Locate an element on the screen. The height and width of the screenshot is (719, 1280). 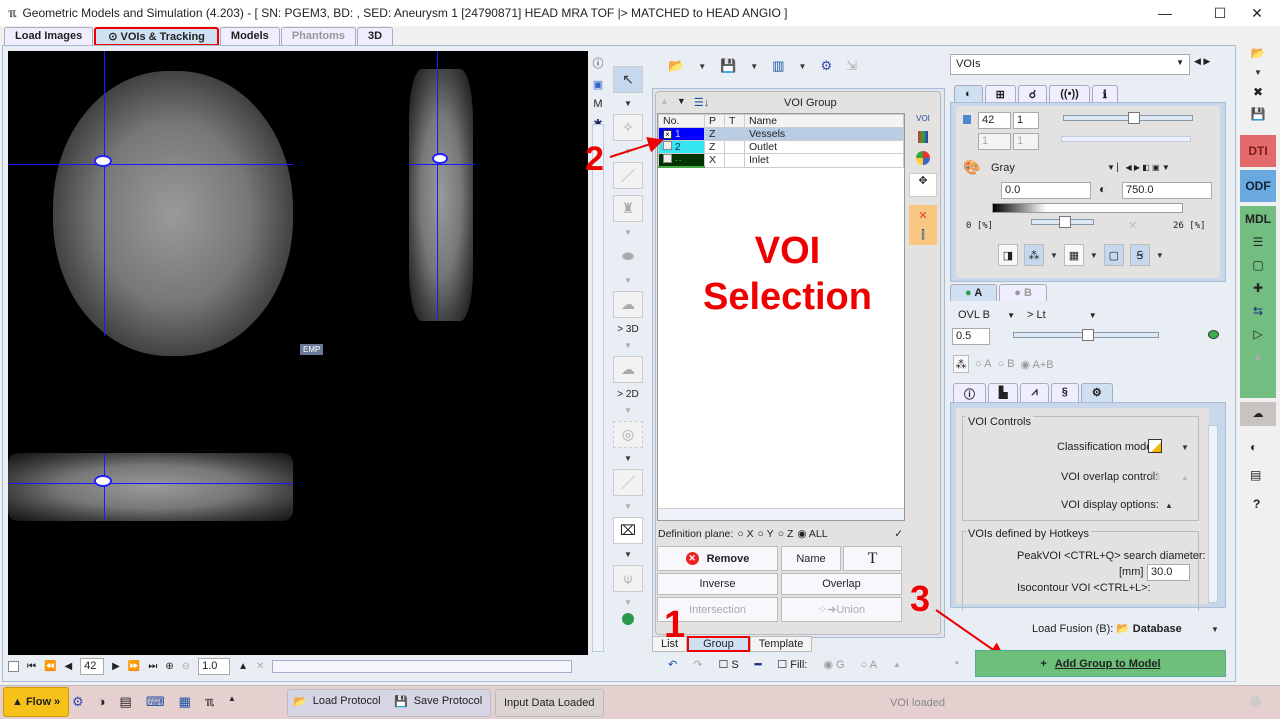
radio-g: ◉ G is located at coordinates (833, 664).